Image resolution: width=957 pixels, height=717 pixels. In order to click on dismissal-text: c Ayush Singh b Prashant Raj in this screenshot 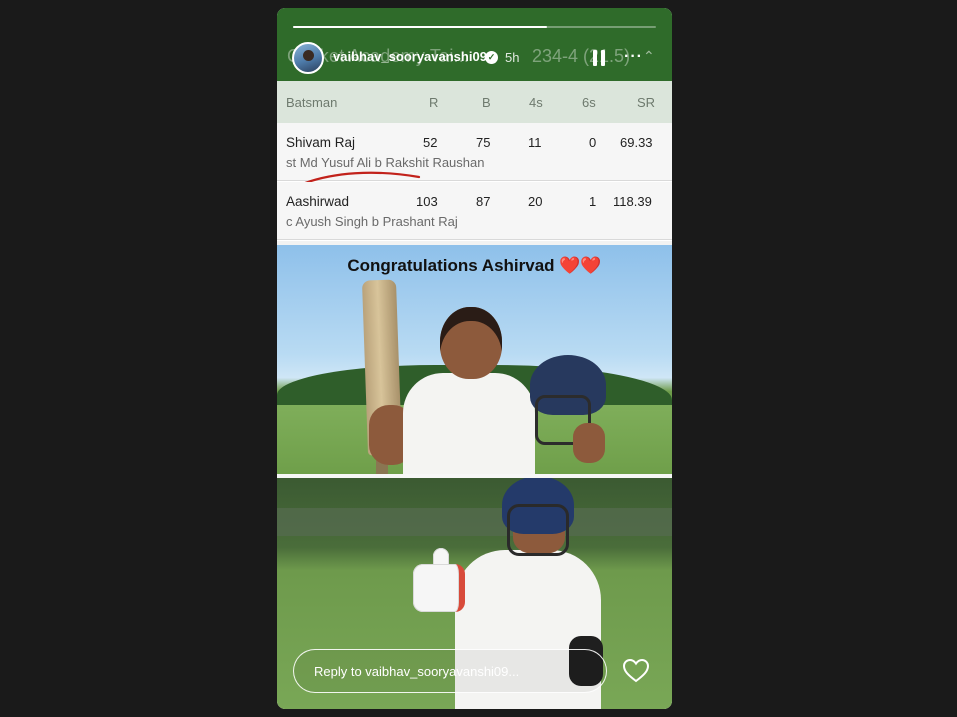, I will do `click(372, 221)`.